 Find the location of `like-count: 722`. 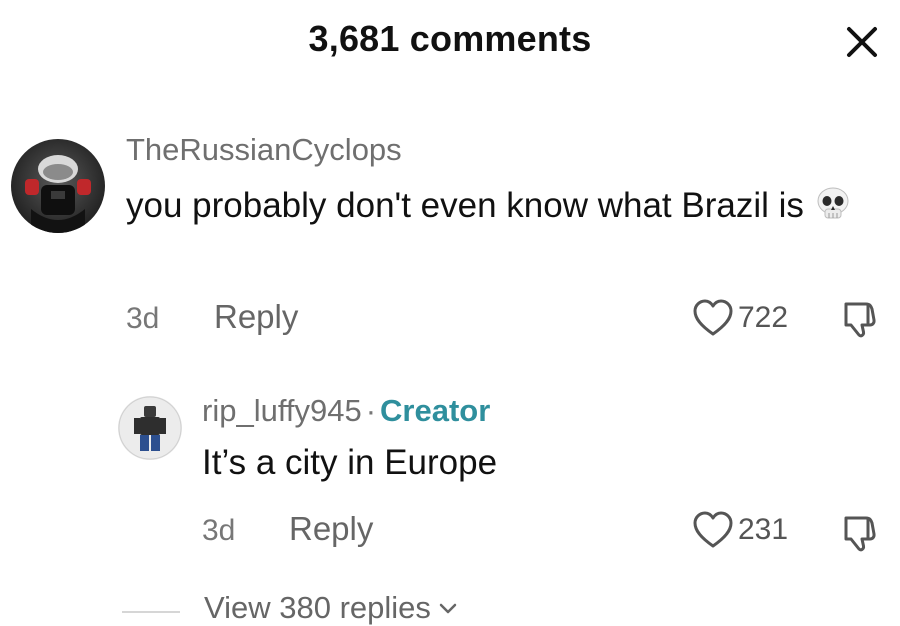

like-count: 722 is located at coordinates (763, 317).